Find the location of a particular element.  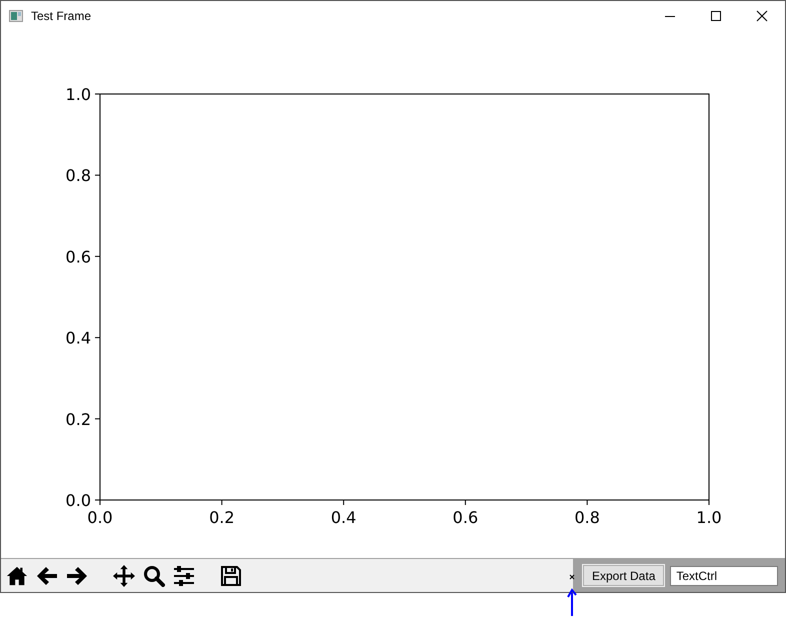

close-icon is located at coordinates (762, 16).